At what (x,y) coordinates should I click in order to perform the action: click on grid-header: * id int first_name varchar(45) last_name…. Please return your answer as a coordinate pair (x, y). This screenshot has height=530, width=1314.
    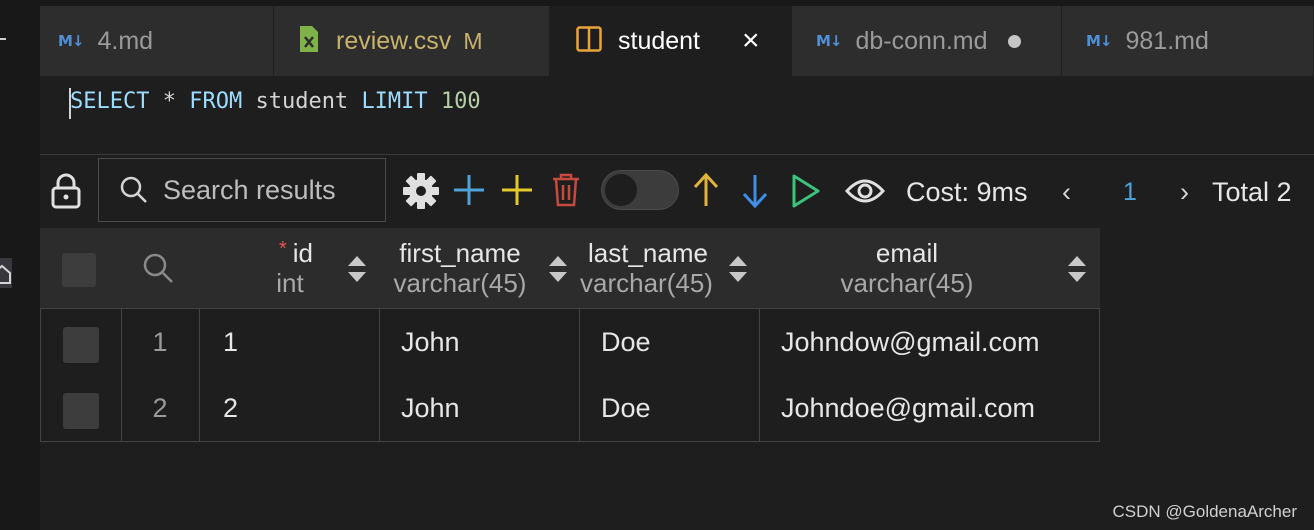
    Looking at the image, I should click on (570, 268).